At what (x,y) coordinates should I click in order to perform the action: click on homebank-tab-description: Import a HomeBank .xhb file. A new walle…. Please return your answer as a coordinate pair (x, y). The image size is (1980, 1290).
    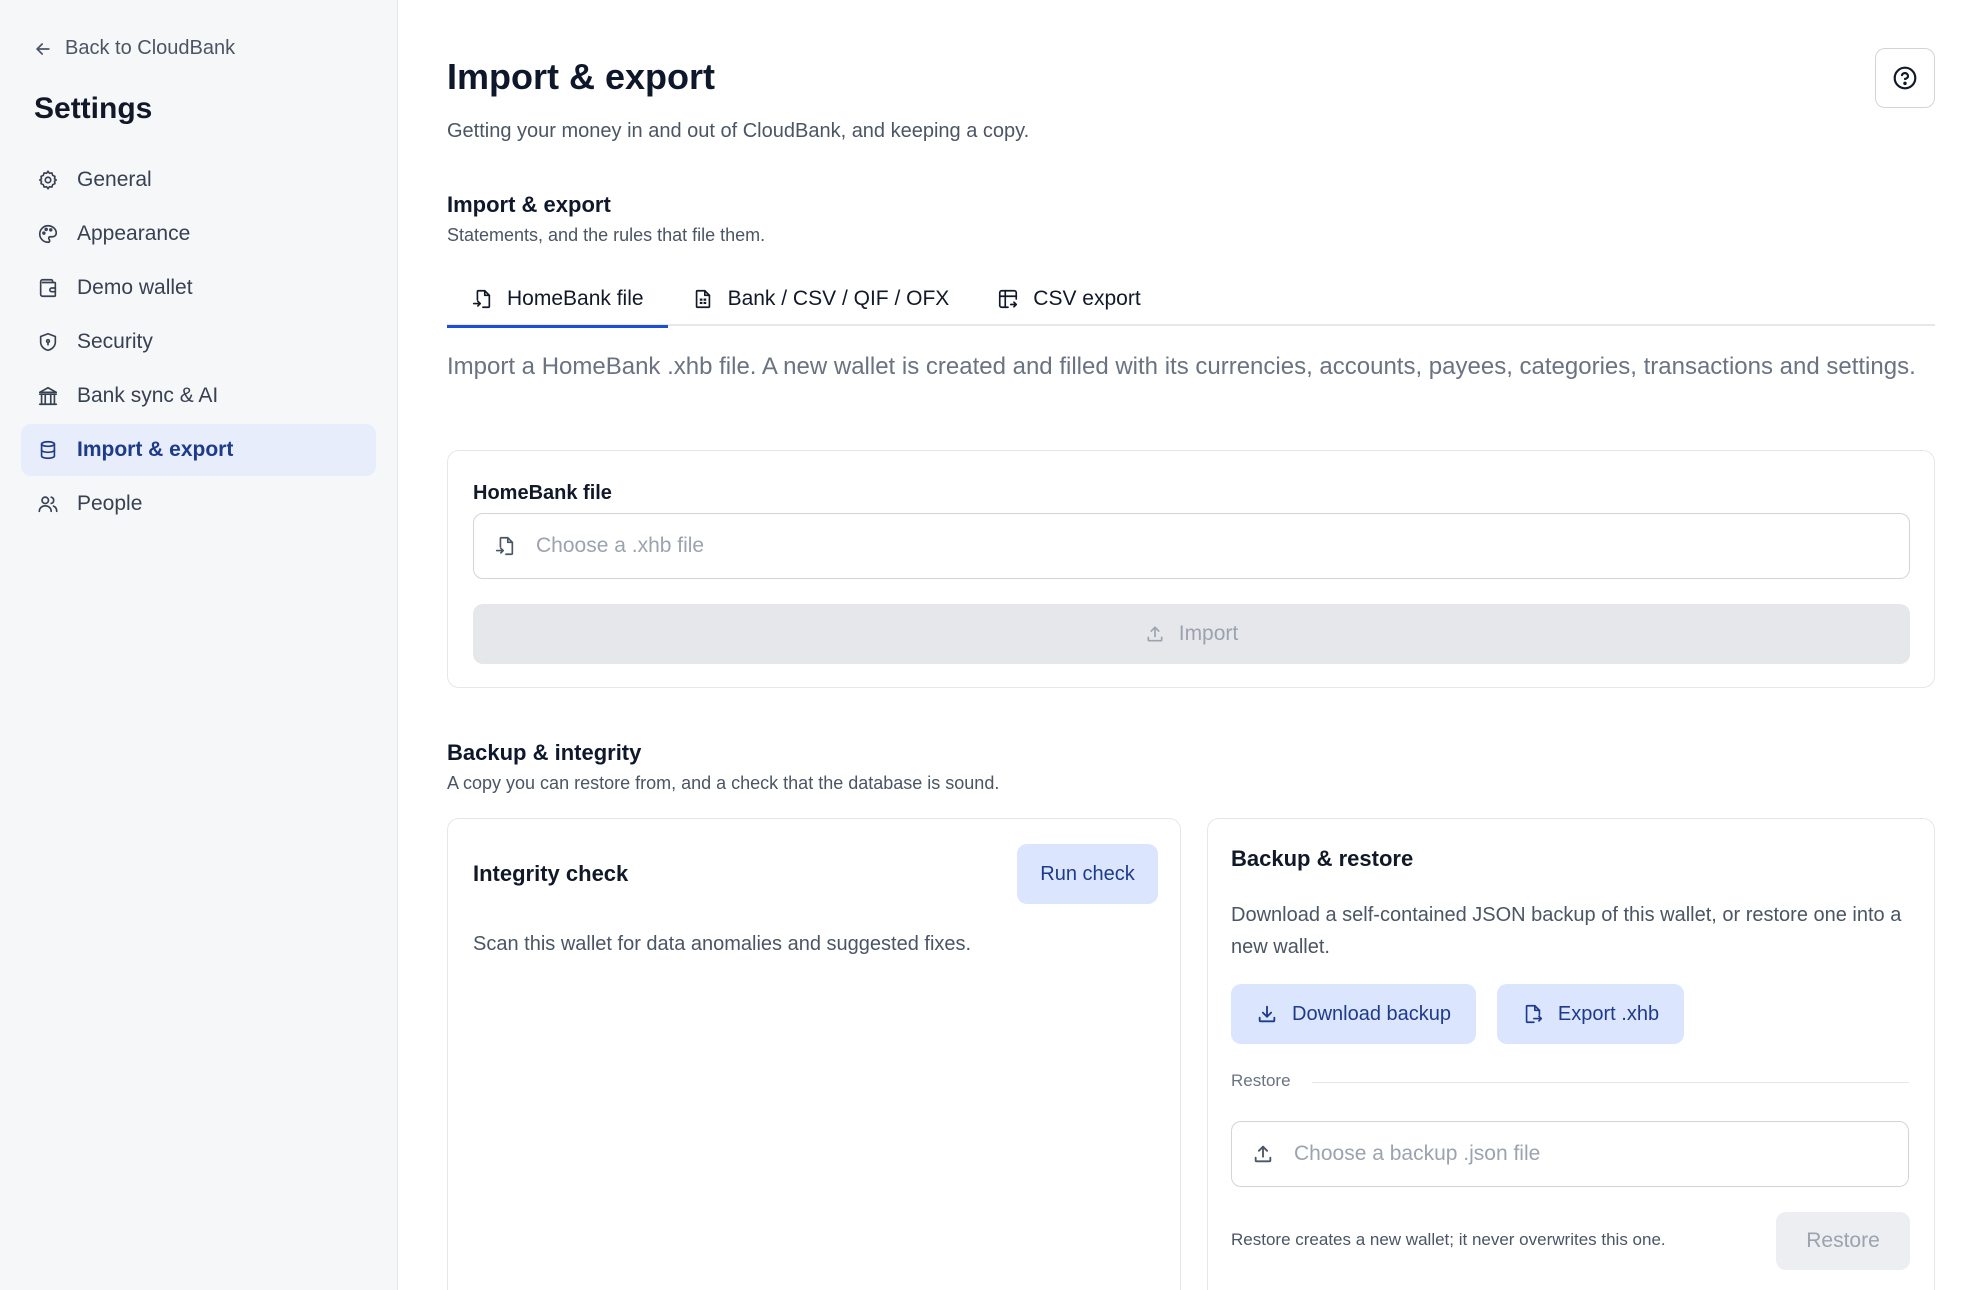
    Looking at the image, I should click on (1181, 366).